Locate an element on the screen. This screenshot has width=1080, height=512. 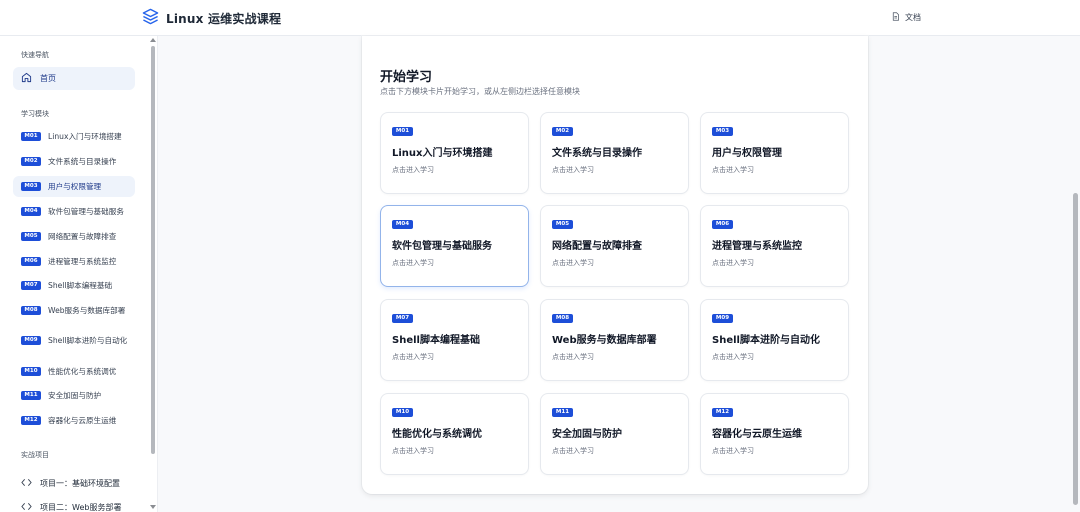
module-card: M01 Linux入门与环境搭建 点击进入学习 is located at coordinates (454, 153).